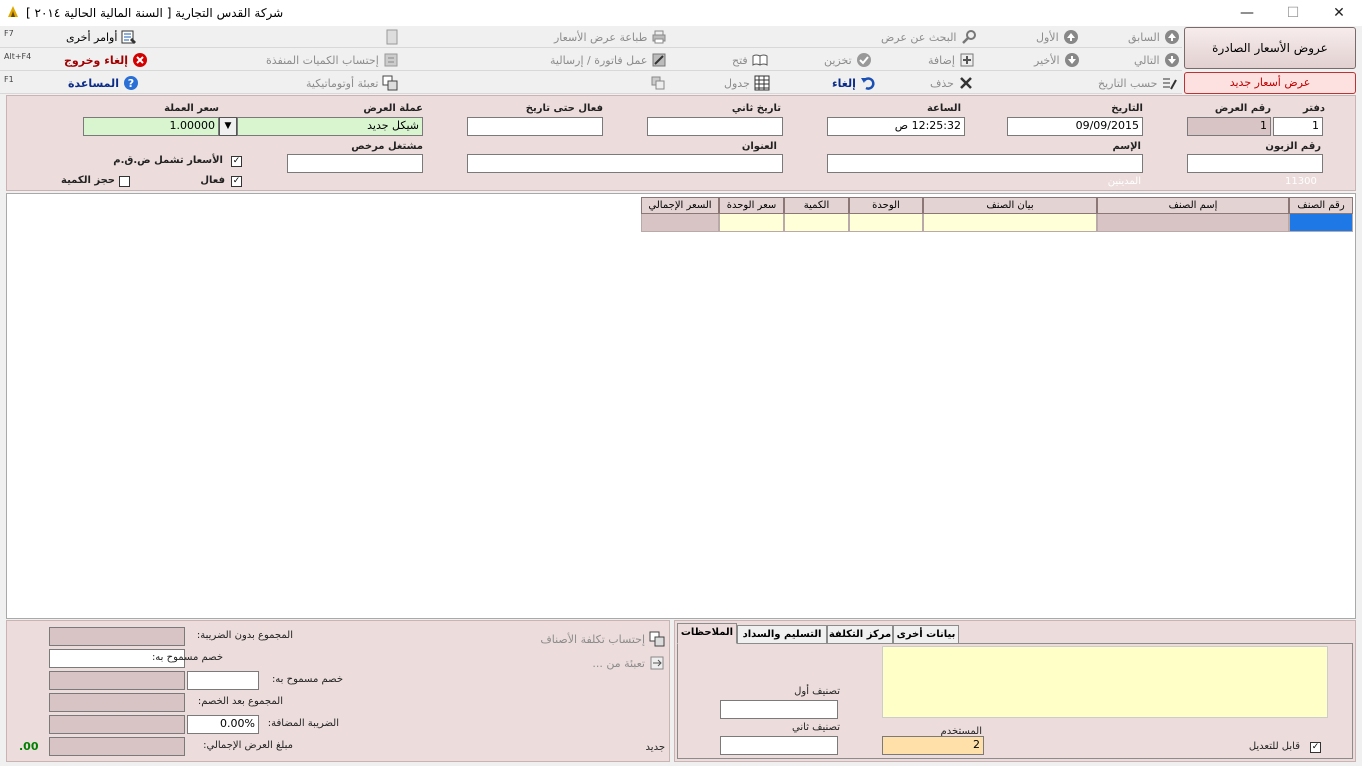 The image size is (1362, 766). What do you see at coordinates (1255, 163) in the screenshot?
I see `customer-no-input` at bounding box center [1255, 163].